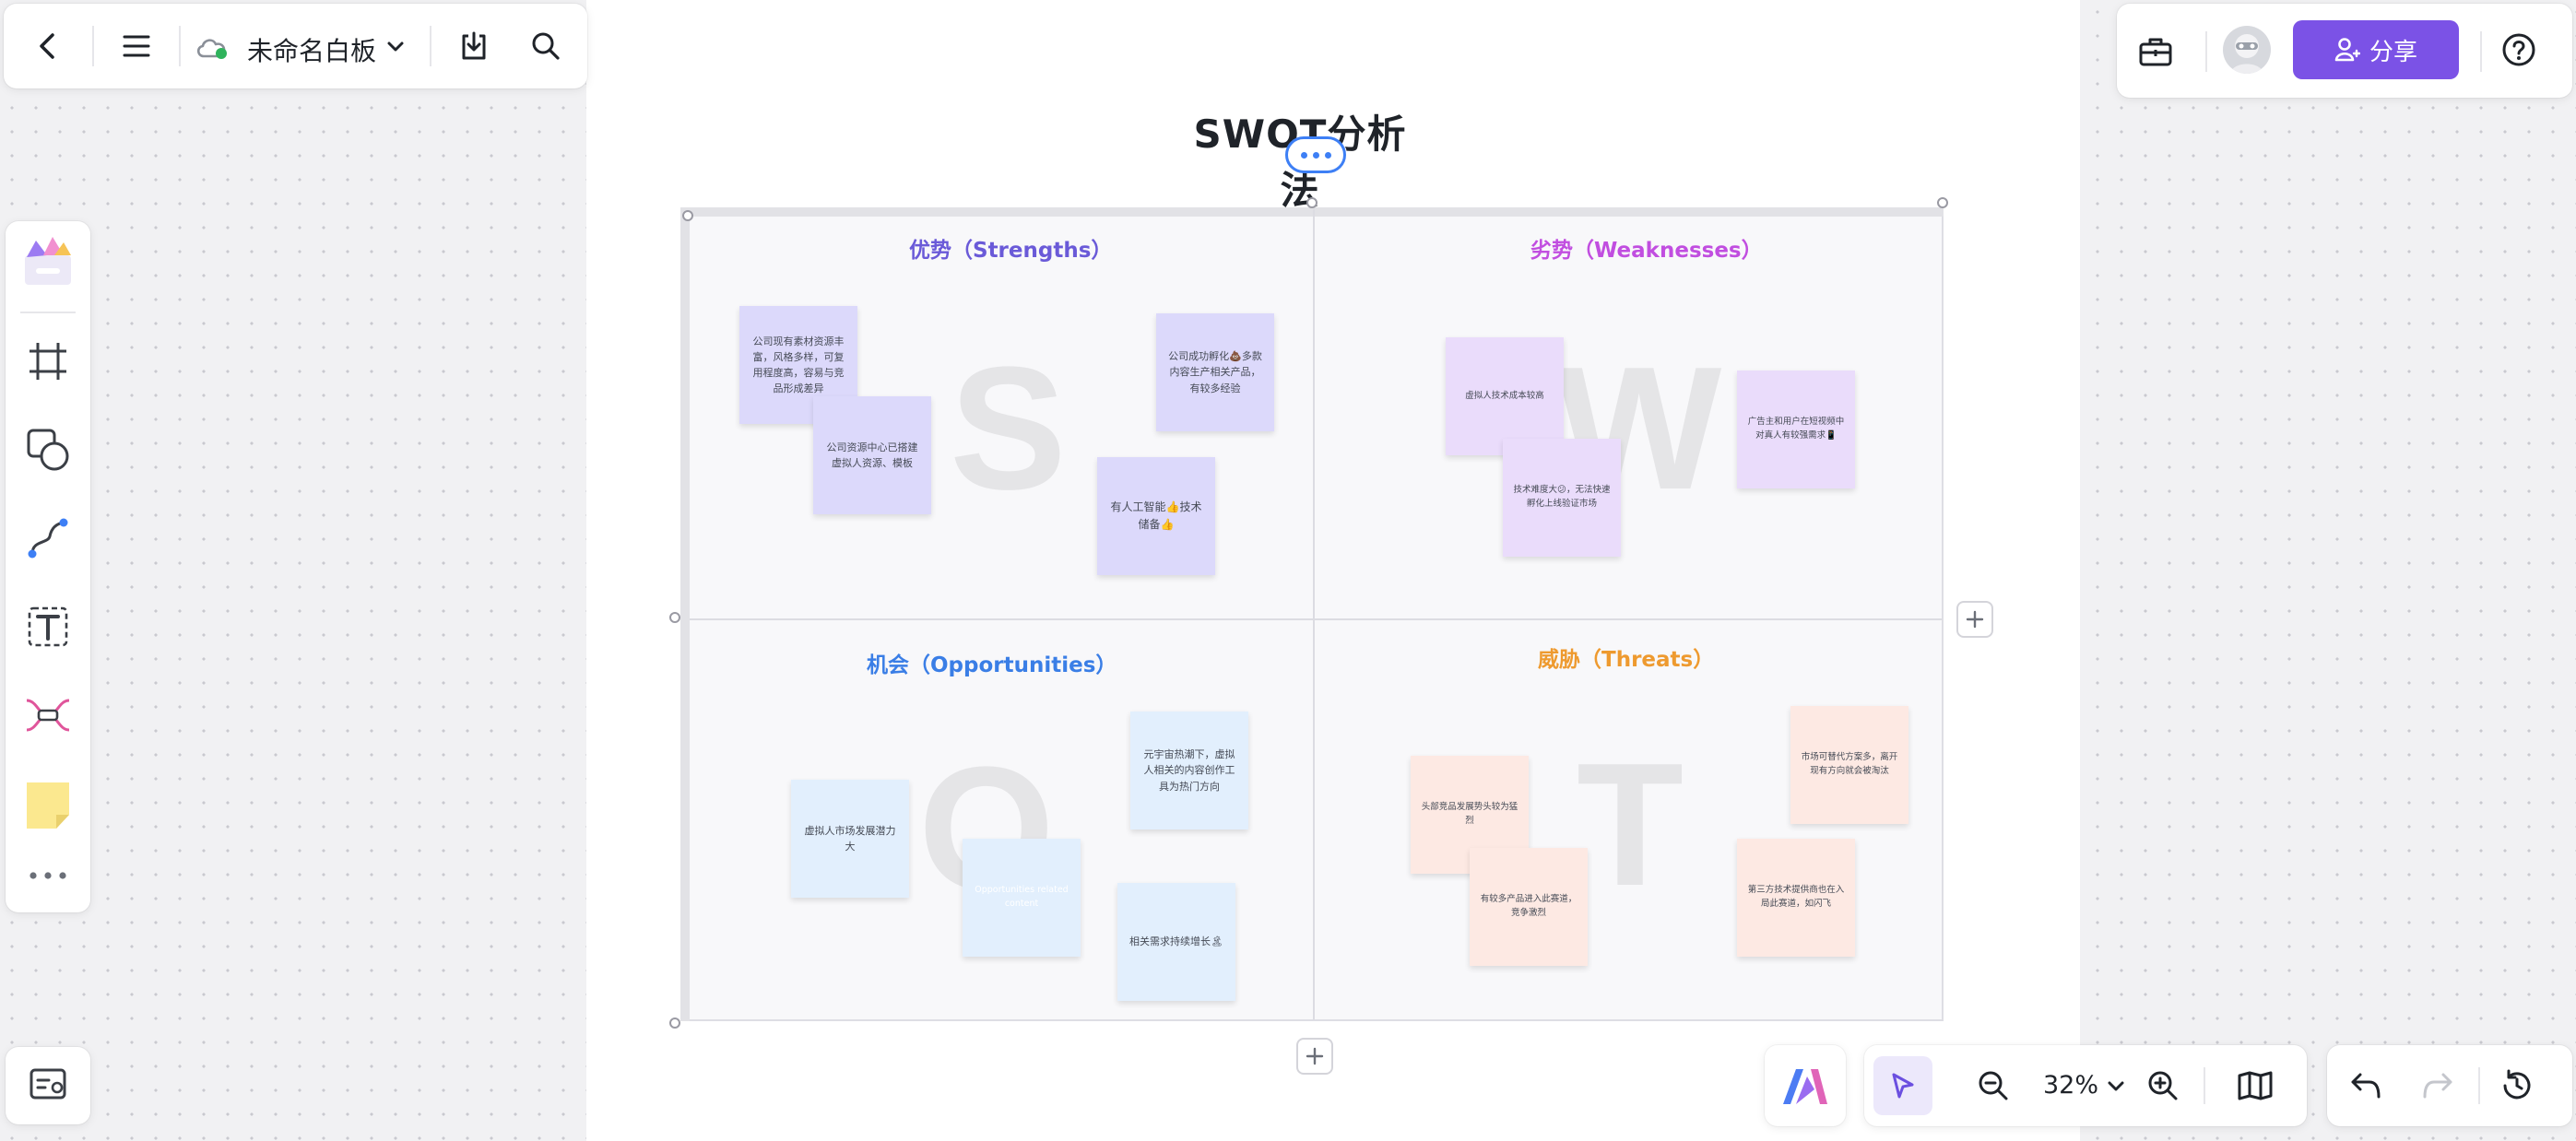 The image size is (2576, 1141). What do you see at coordinates (1022, 898) in the screenshot?
I see `sticky-note: Opportunities related content` at bounding box center [1022, 898].